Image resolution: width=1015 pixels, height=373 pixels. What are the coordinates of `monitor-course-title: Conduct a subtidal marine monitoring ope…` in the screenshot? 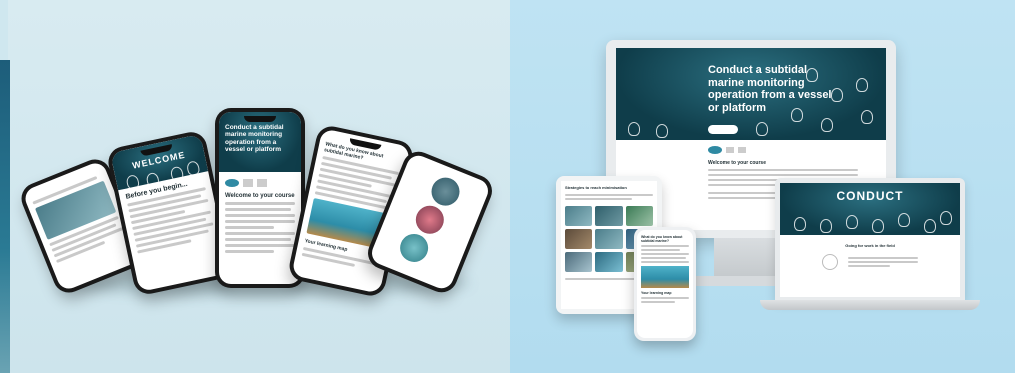 It's located at (770, 89).